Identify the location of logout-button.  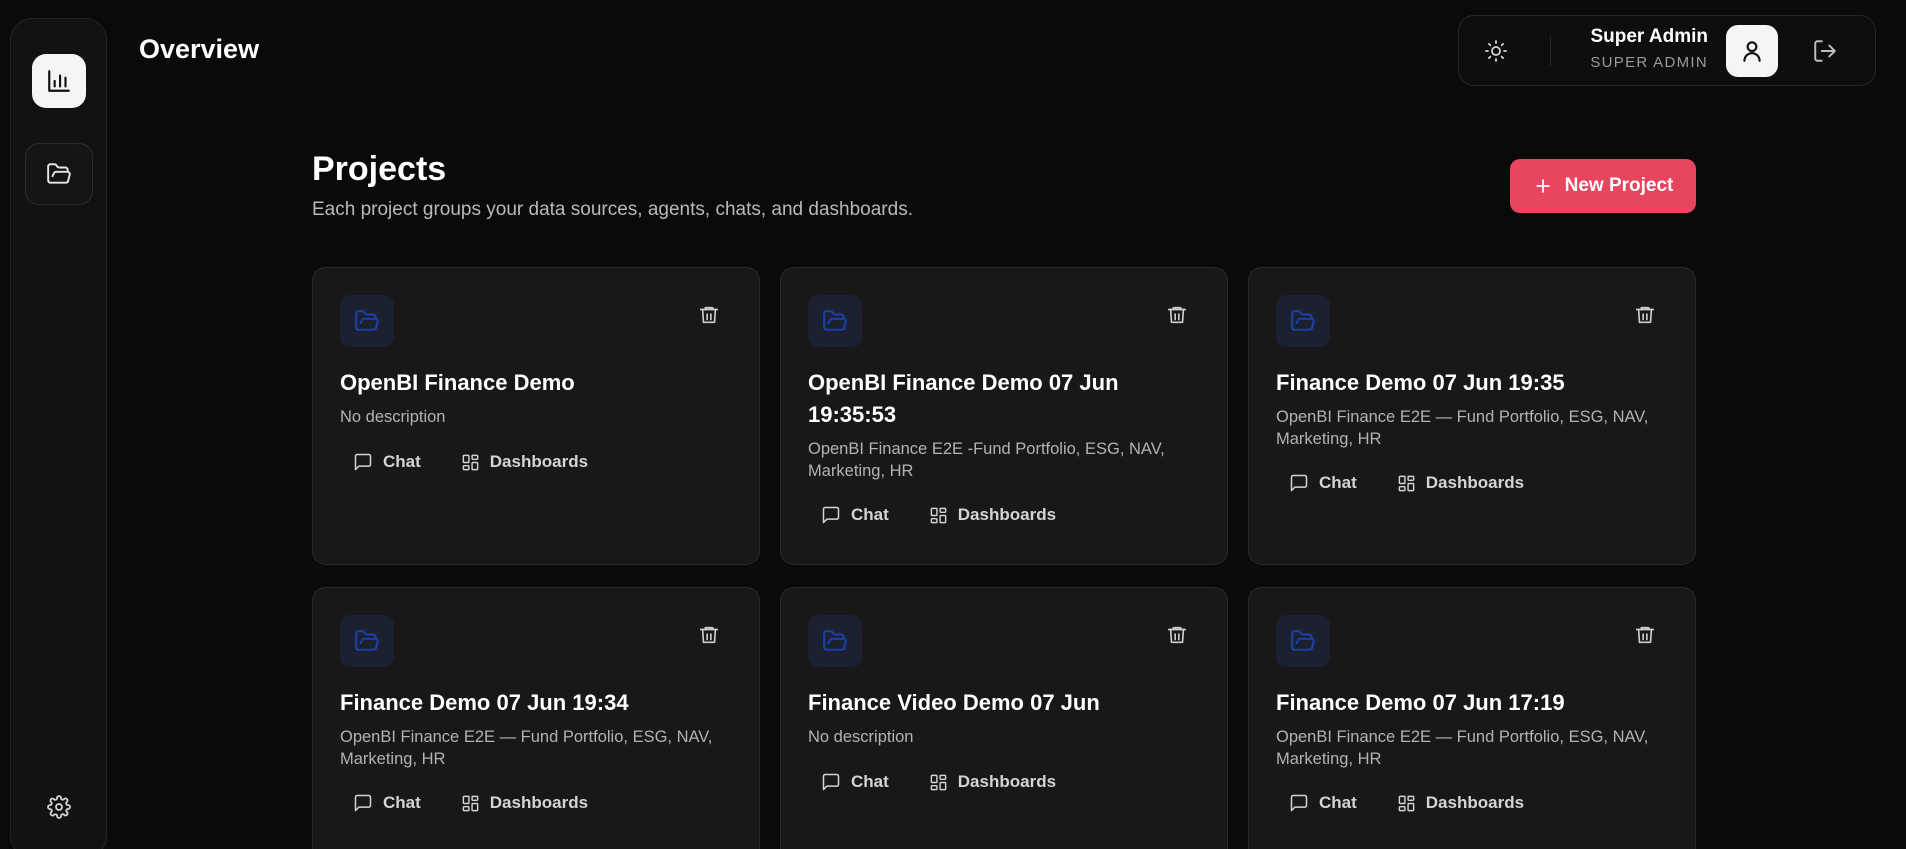
(1825, 51).